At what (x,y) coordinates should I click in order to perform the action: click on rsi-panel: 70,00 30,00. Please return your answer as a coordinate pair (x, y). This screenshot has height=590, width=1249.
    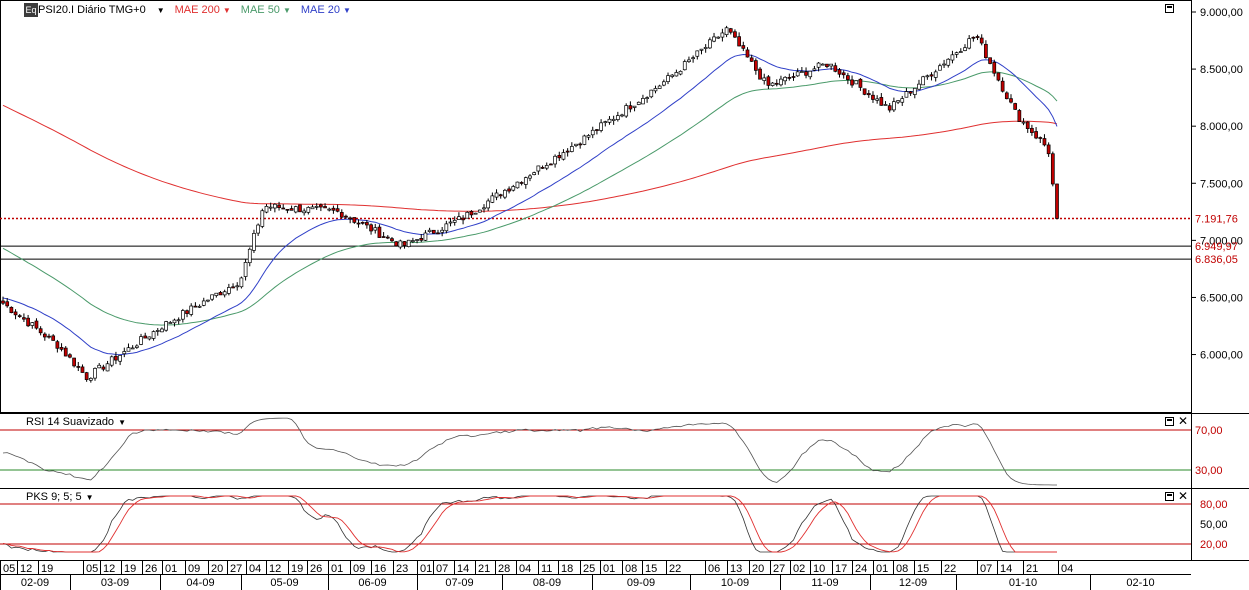
    Looking at the image, I should click on (611, 451).